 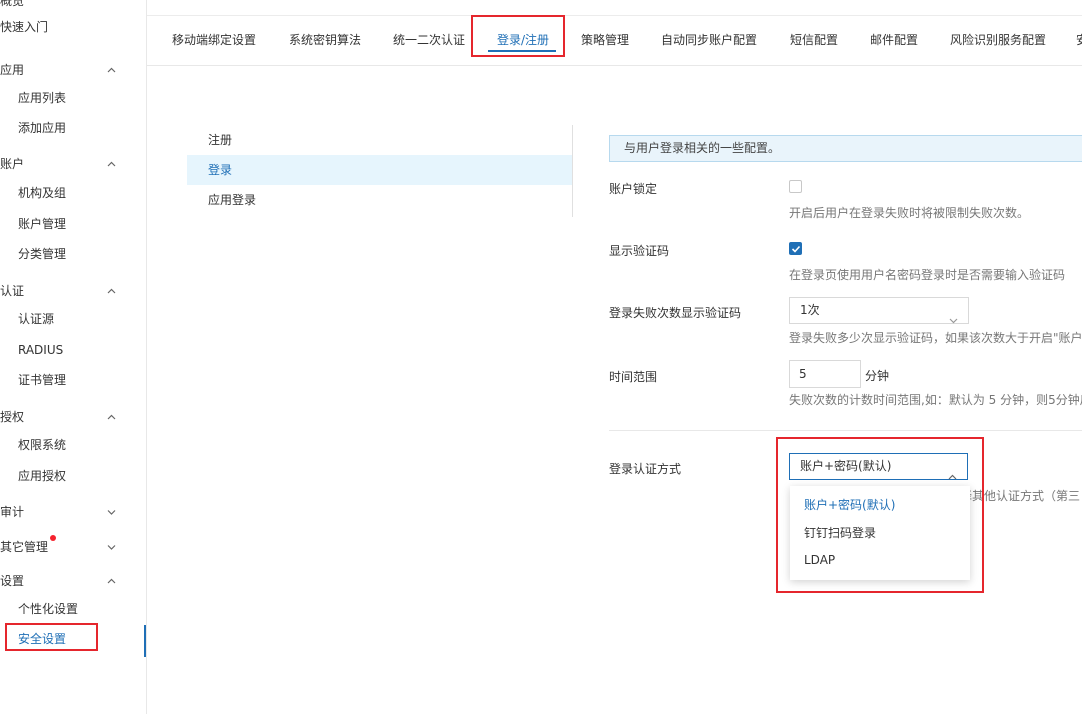 I want to click on sidebar-item-personalization: 个性化设置, so click(x=73, y=609).